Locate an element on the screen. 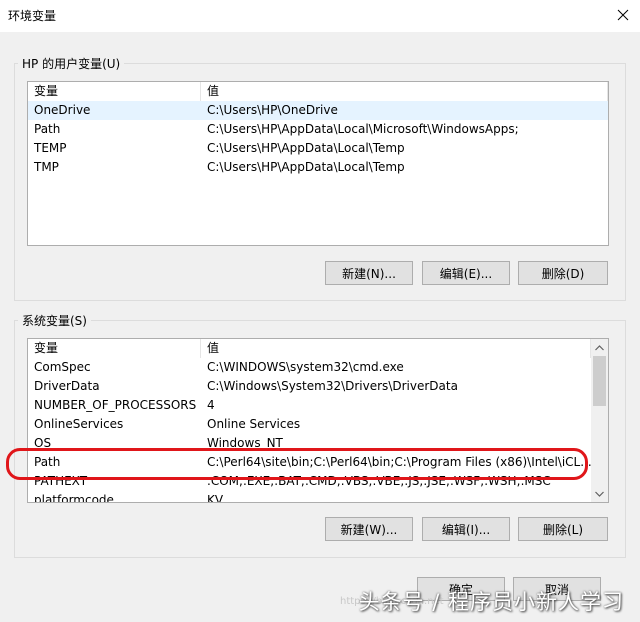 The width and height of the screenshot is (640, 622). variable-name-cell: Path is located at coordinates (47, 129).